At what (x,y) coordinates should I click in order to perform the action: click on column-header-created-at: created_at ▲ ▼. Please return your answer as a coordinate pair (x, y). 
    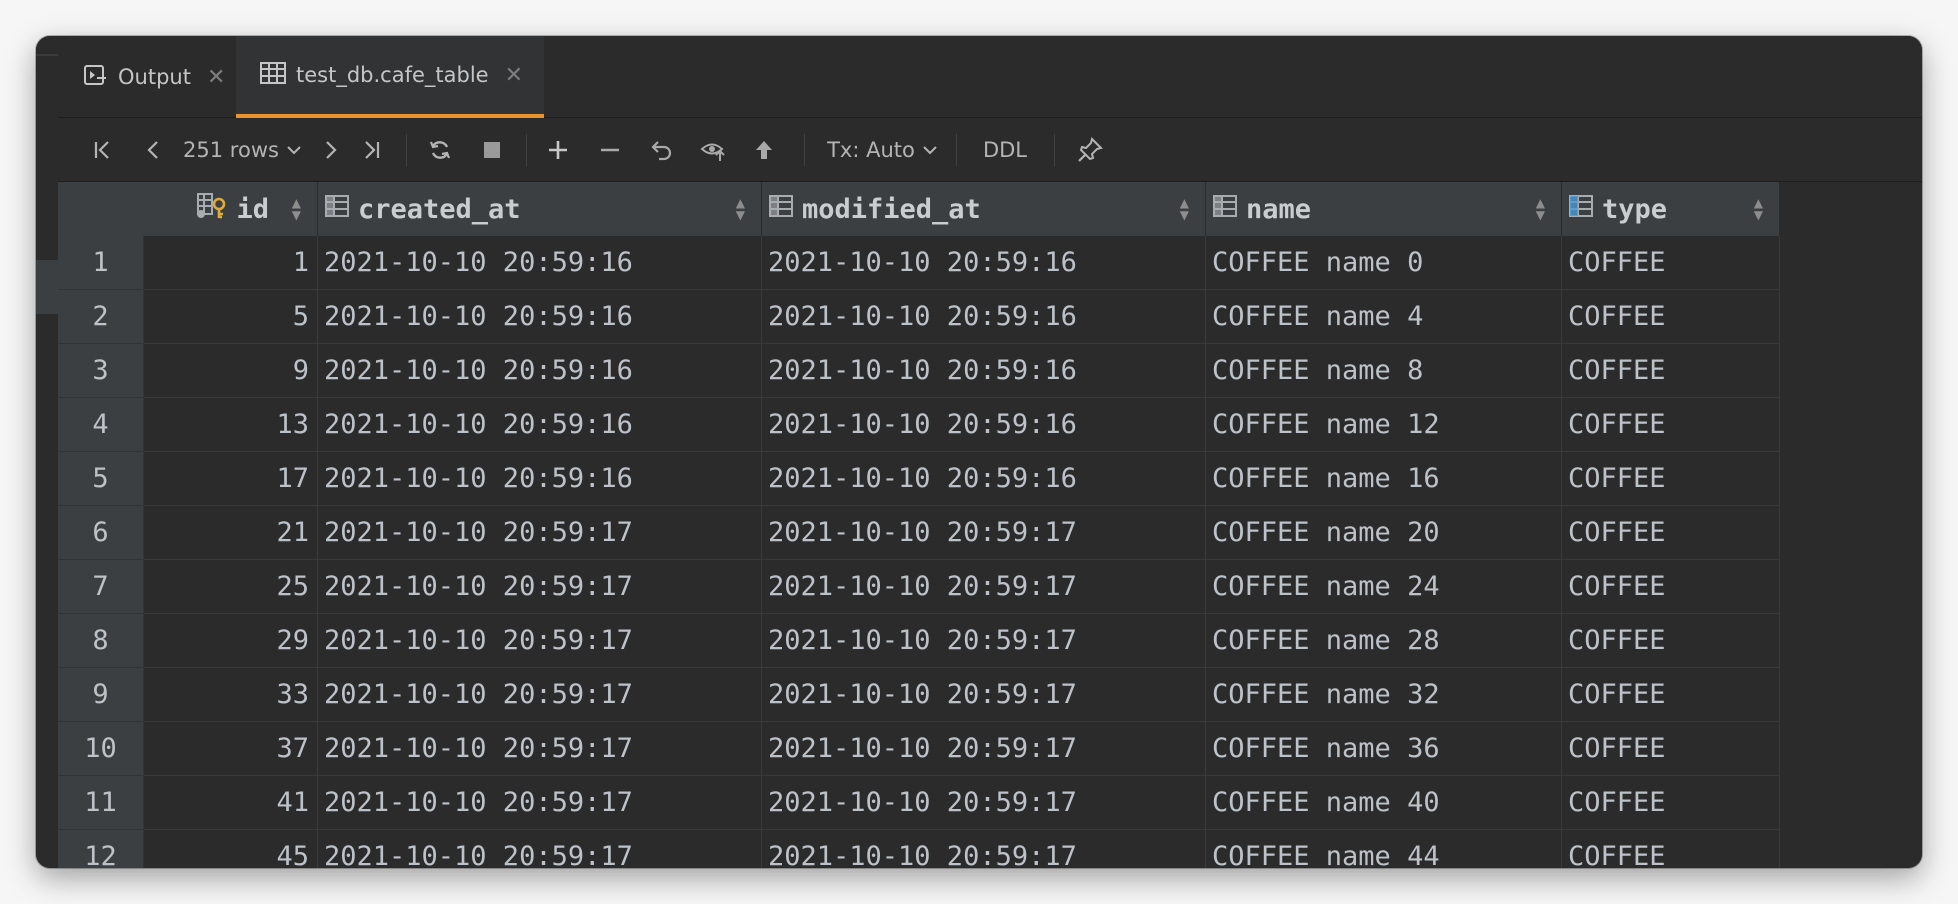
    Looking at the image, I should click on (540, 209).